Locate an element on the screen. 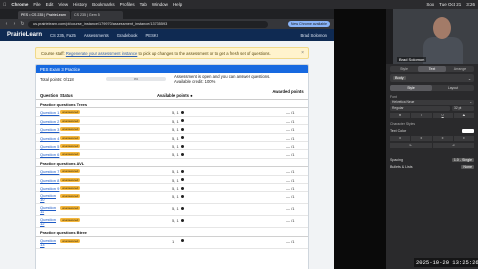 This screenshot has height=269, width=478. bullets-row: Bullets & Lists None is located at coordinates (432, 167).